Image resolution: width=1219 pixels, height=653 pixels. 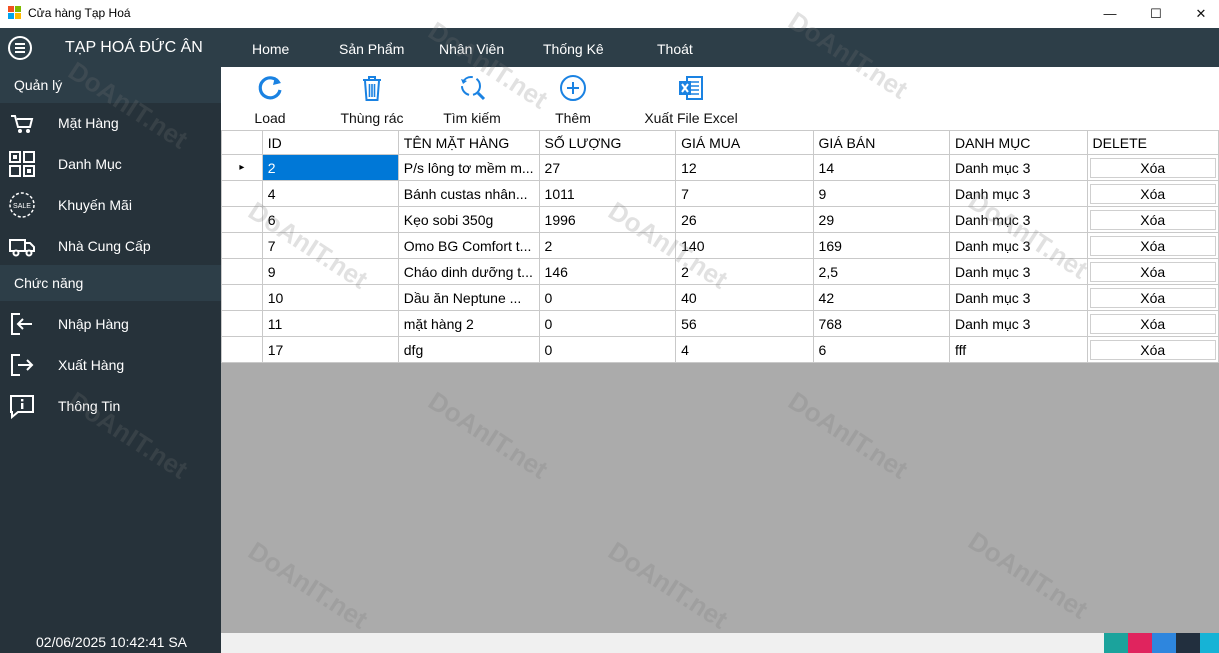 I want to click on cell-id: 9, so click(x=330, y=271).